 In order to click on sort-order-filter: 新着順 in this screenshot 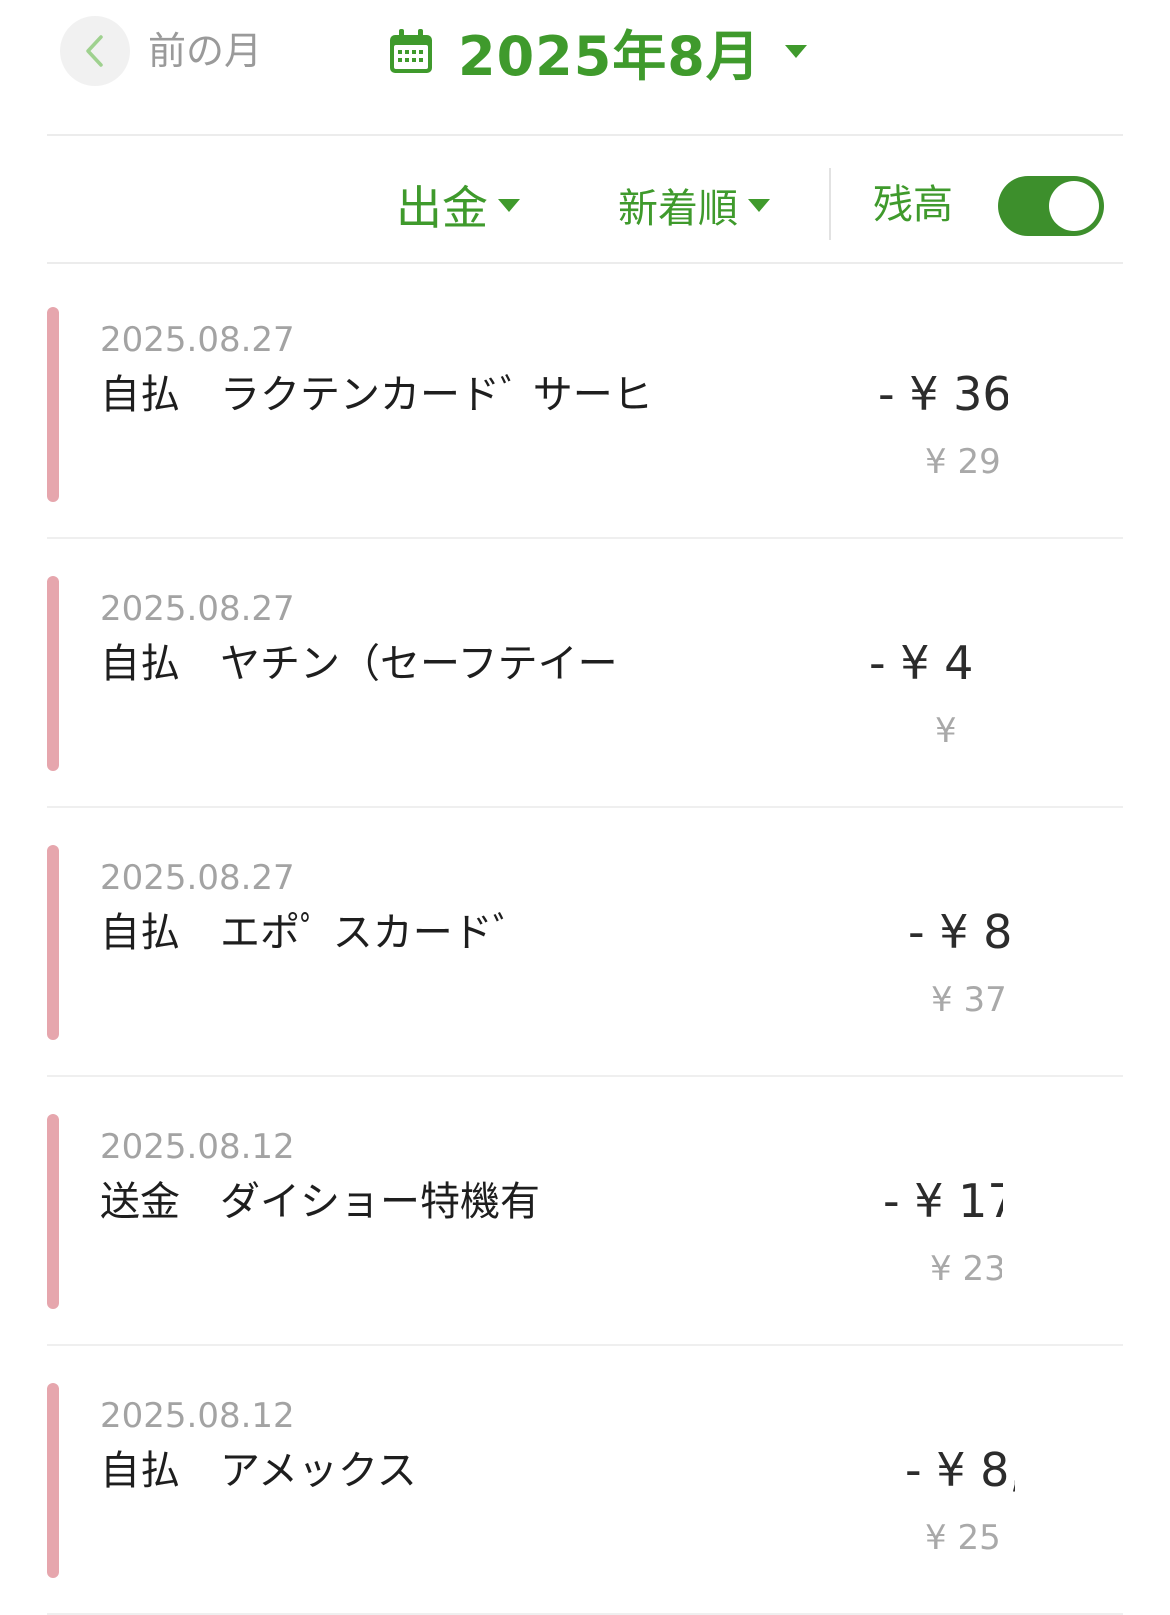, I will do `click(694, 205)`.